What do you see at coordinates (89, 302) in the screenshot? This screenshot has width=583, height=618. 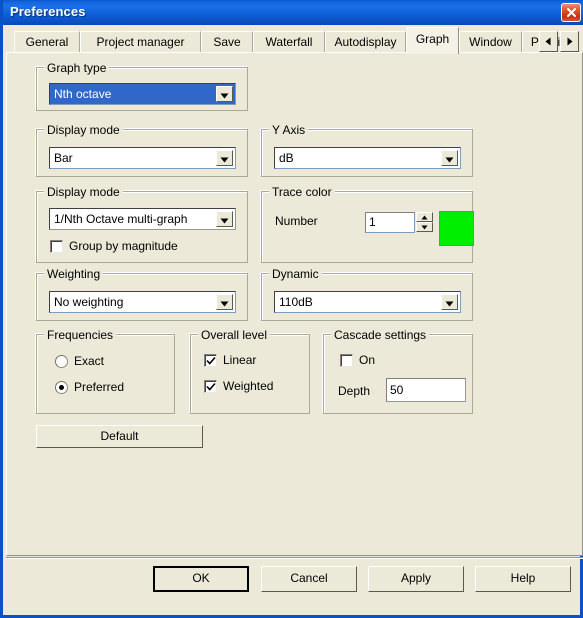 I see `weighting-value: No weighting` at bounding box center [89, 302].